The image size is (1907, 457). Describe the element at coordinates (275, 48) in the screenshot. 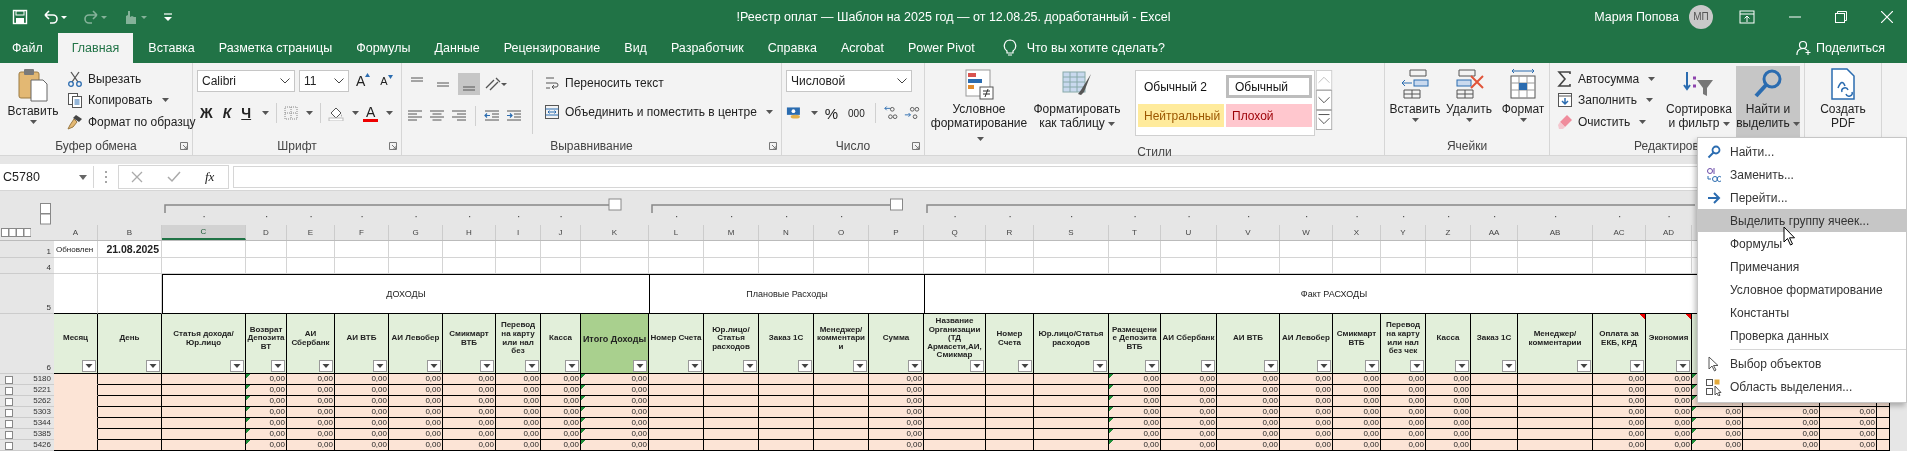

I see `ribbon-tab: Разметка страницы` at that location.